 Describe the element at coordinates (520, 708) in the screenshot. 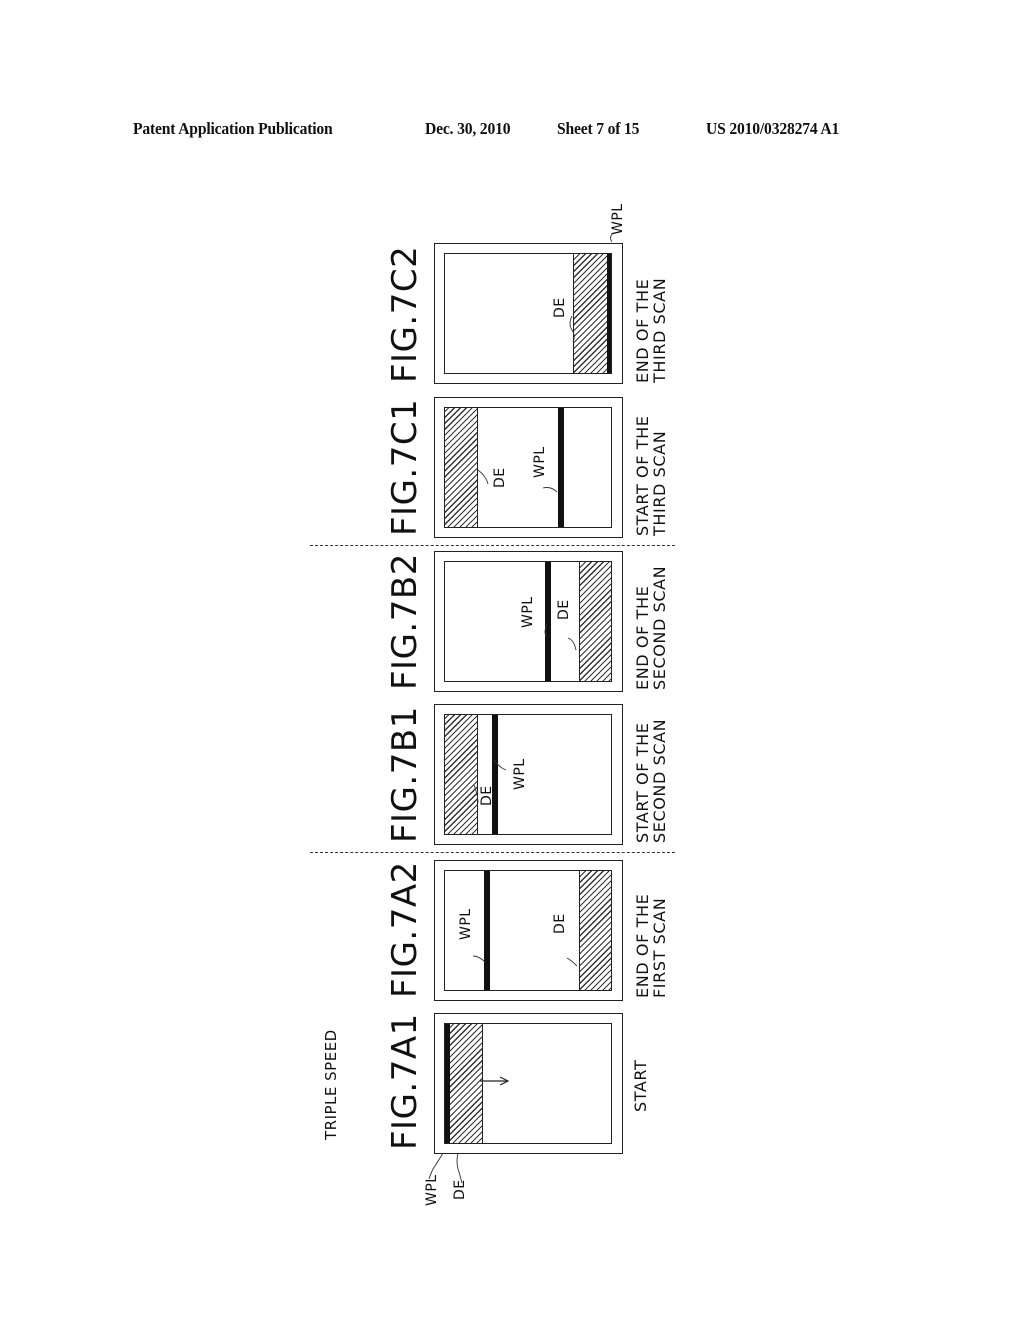

I see `leader-lines` at that location.